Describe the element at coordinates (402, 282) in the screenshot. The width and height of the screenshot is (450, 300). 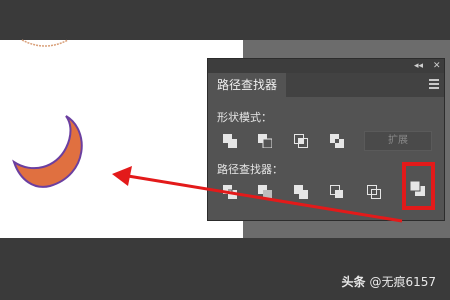
I see `watermark-user: @无痕6157` at that location.